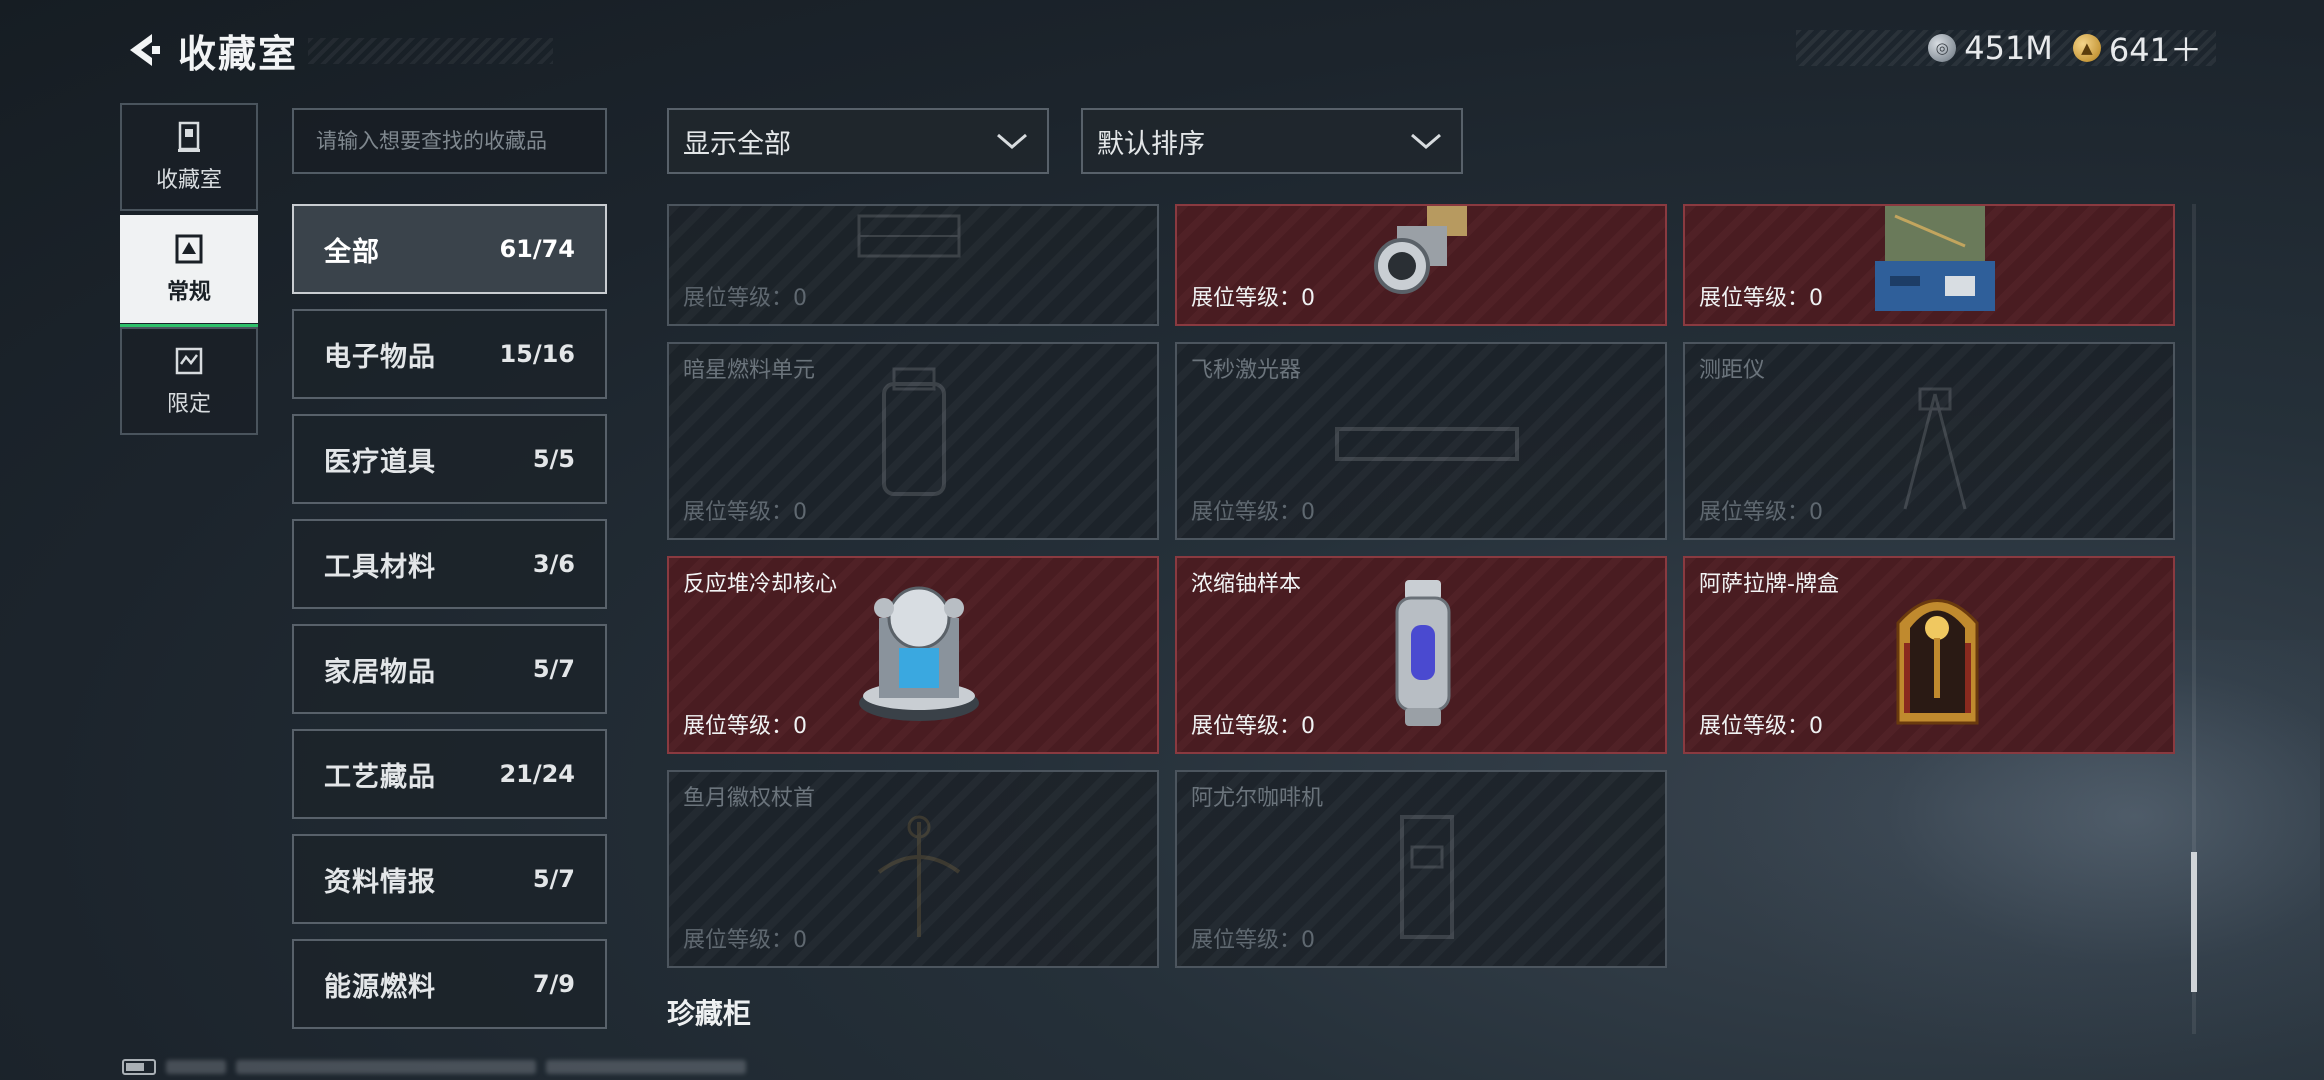 This screenshot has width=2324, height=1080. Describe the element at coordinates (189, 157) in the screenshot. I see `nav-item-display-room: 收藏室` at that location.